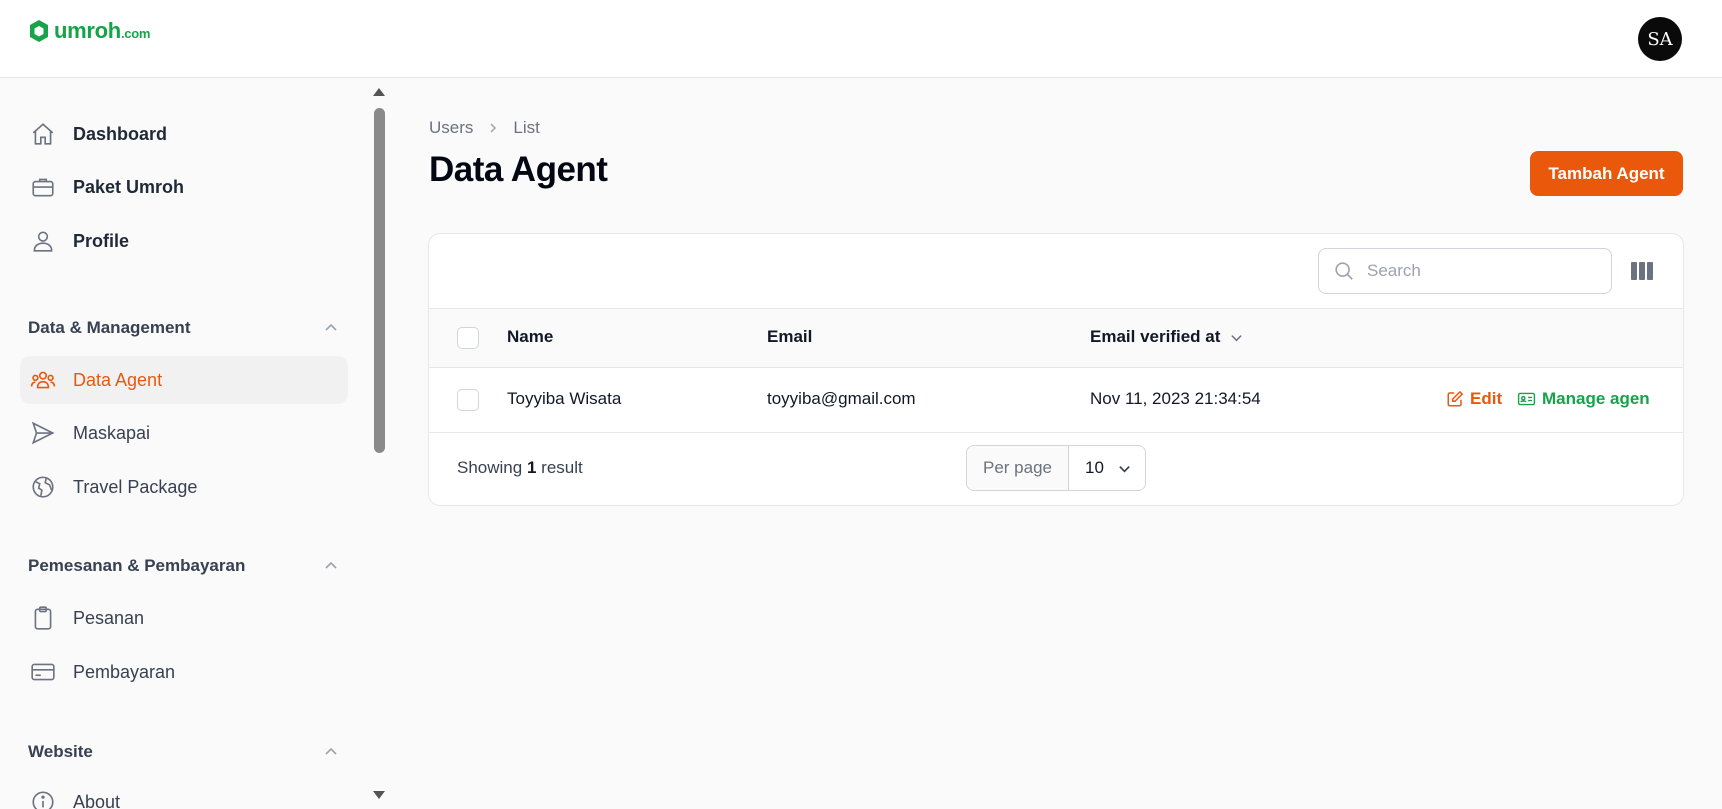  What do you see at coordinates (379, 92) in the screenshot?
I see `scroll-up-arrow` at bounding box center [379, 92].